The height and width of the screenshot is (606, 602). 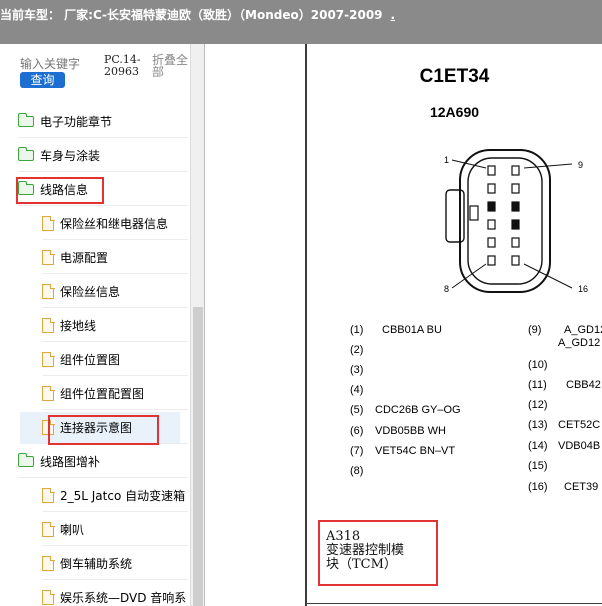 I want to click on pin-circuit: CBB01A BU, so click(x=412, y=330).